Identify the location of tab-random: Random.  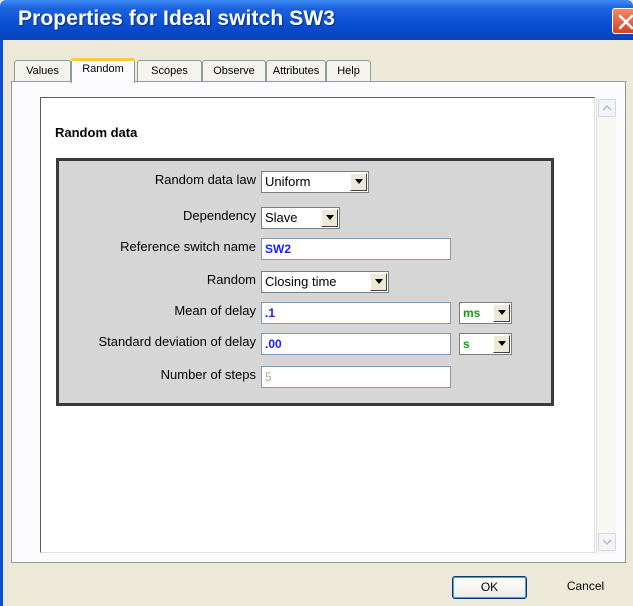
(103, 70).